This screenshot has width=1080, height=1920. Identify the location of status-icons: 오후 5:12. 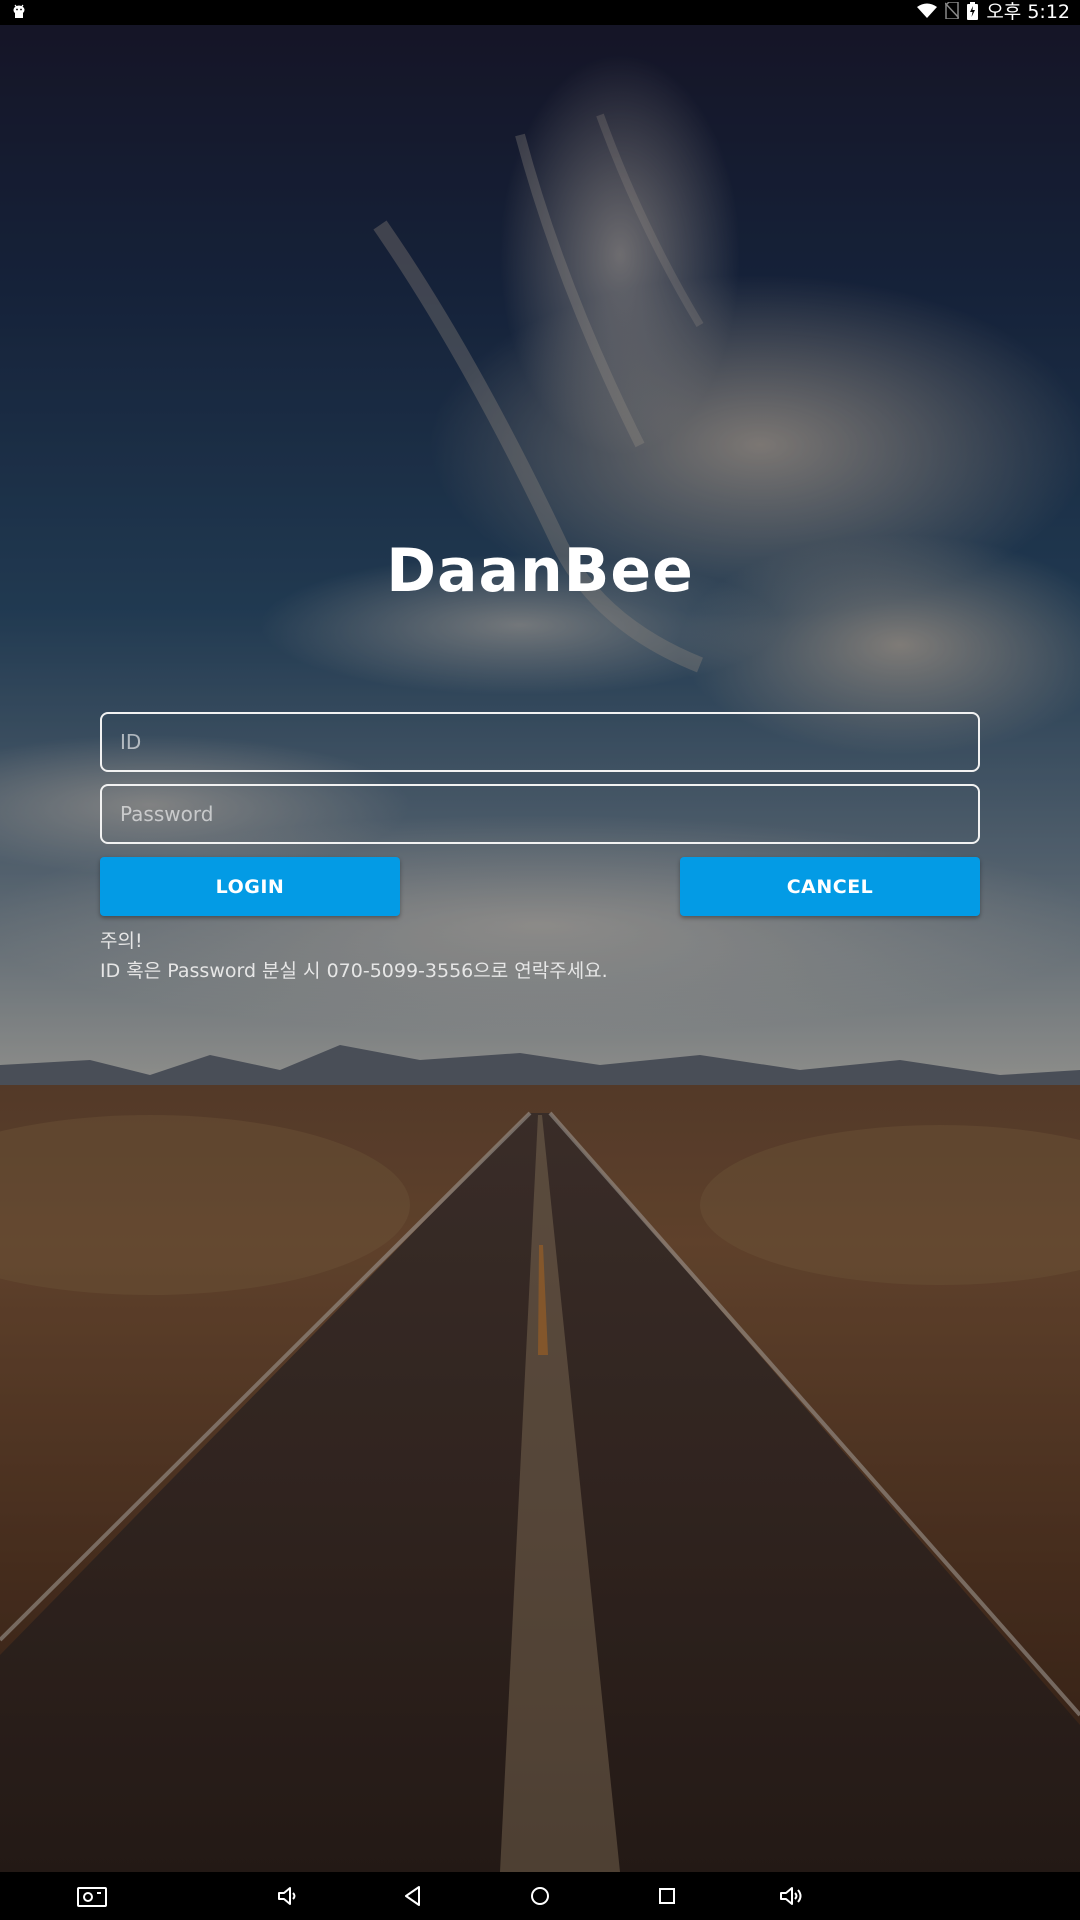
(993, 12).